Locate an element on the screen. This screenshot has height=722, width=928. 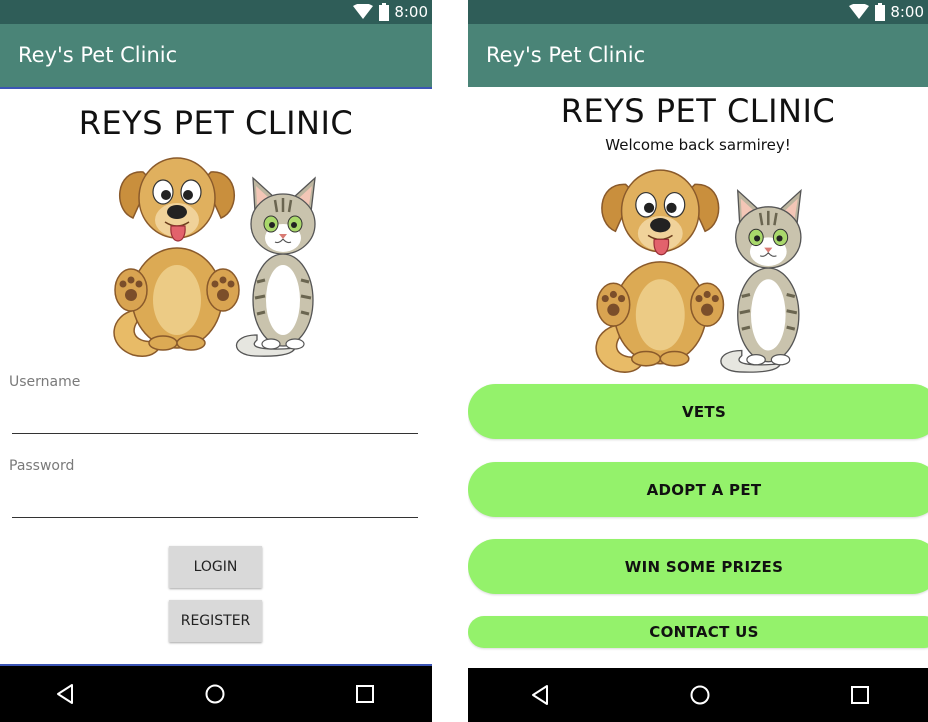
adopt-a-pet-button: ADOPT A PET is located at coordinates (698, 489).